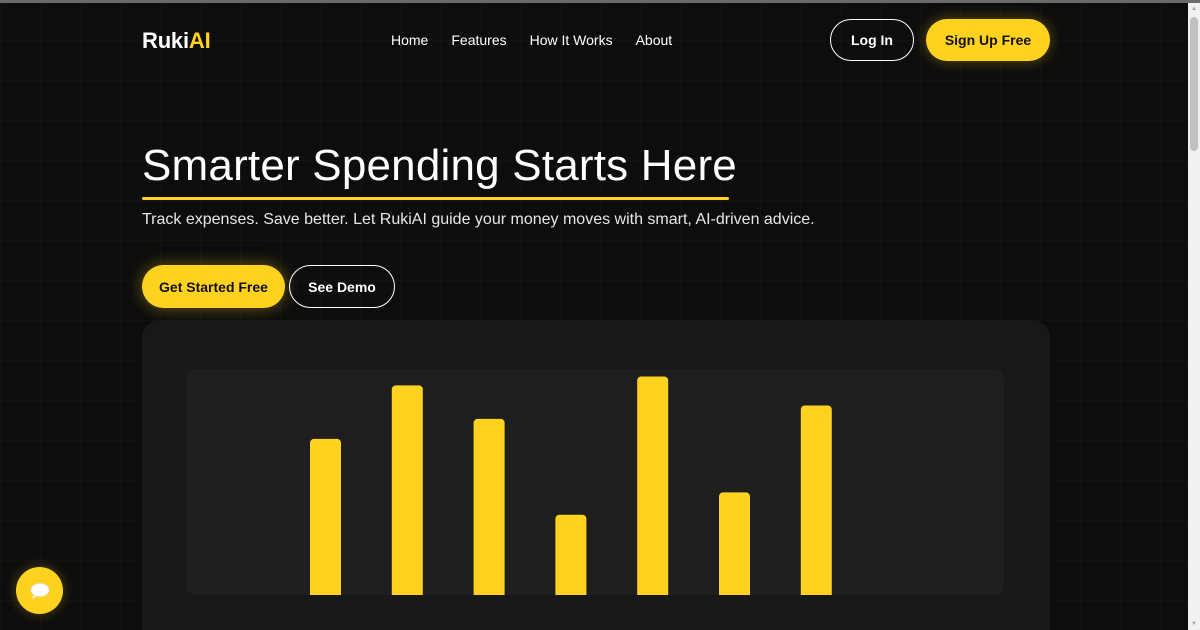 This screenshot has width=1200, height=630. What do you see at coordinates (1194, 9) in the screenshot?
I see `scroll-up-icon: ▲` at bounding box center [1194, 9].